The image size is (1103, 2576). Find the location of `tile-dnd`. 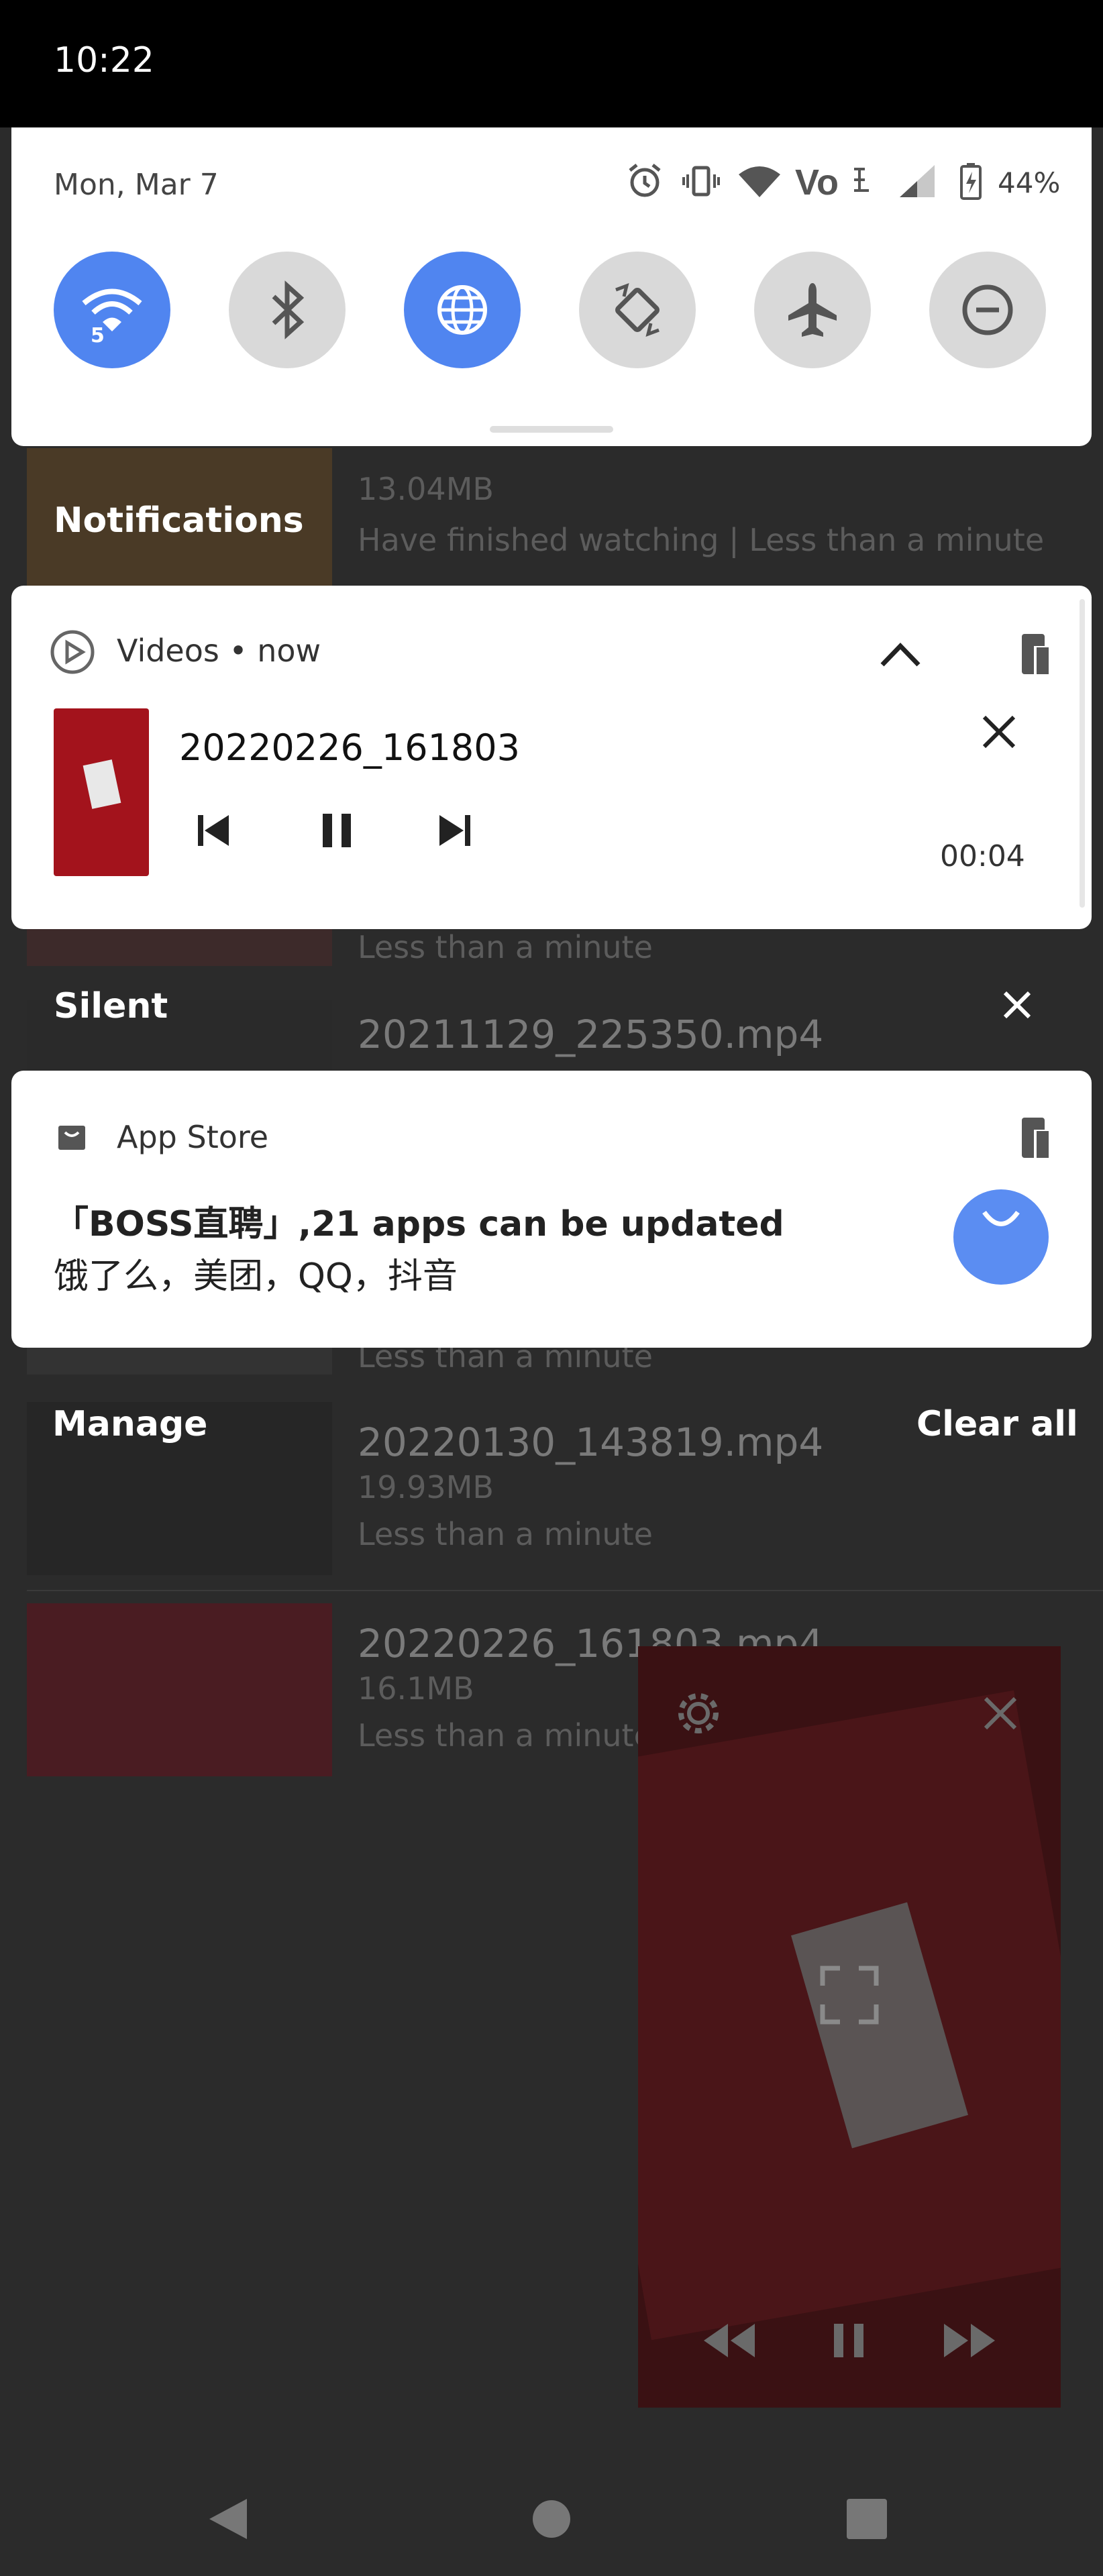

tile-dnd is located at coordinates (987, 310).